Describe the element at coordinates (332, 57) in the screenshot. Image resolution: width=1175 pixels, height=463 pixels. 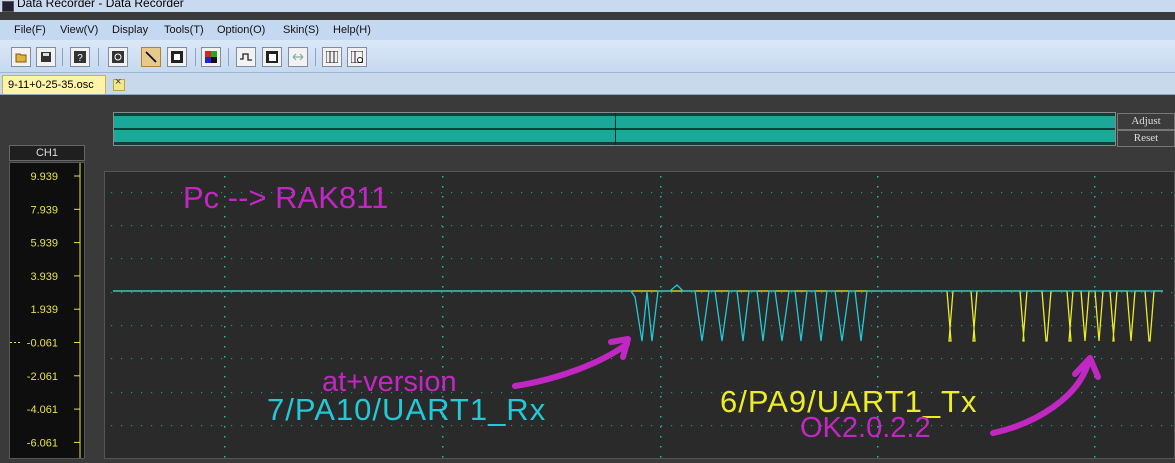
I see `columns-button` at that location.